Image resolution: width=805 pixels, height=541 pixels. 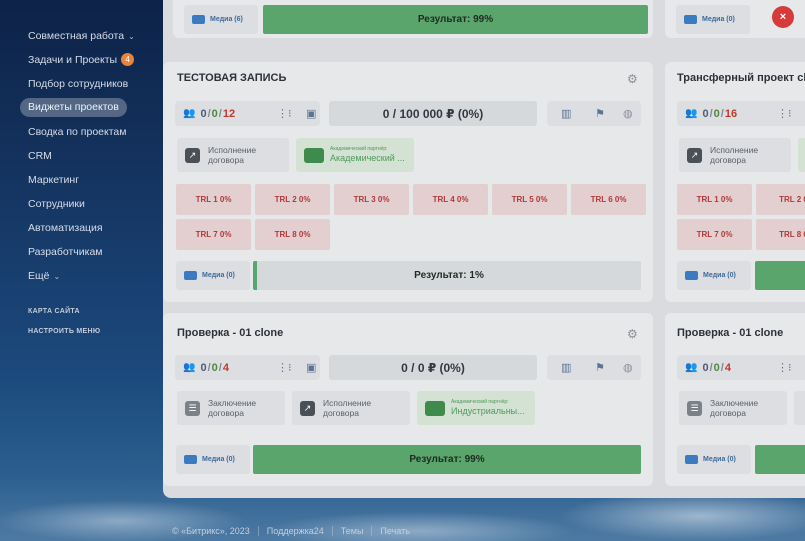 What do you see at coordinates (371, 199) in the screenshot?
I see `trl-level: TRL 3 0%` at bounding box center [371, 199].